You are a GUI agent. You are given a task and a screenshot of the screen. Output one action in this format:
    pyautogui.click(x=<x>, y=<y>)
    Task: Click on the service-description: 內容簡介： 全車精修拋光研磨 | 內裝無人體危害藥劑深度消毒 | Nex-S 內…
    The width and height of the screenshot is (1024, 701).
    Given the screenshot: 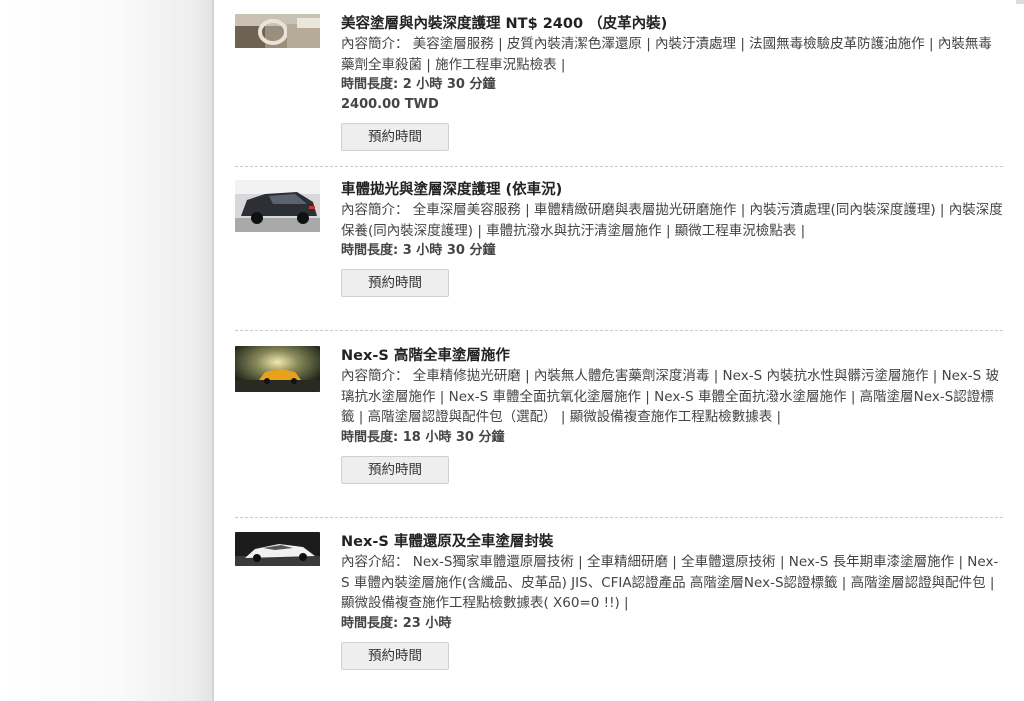 What is the action you would take?
    pyautogui.click(x=670, y=396)
    